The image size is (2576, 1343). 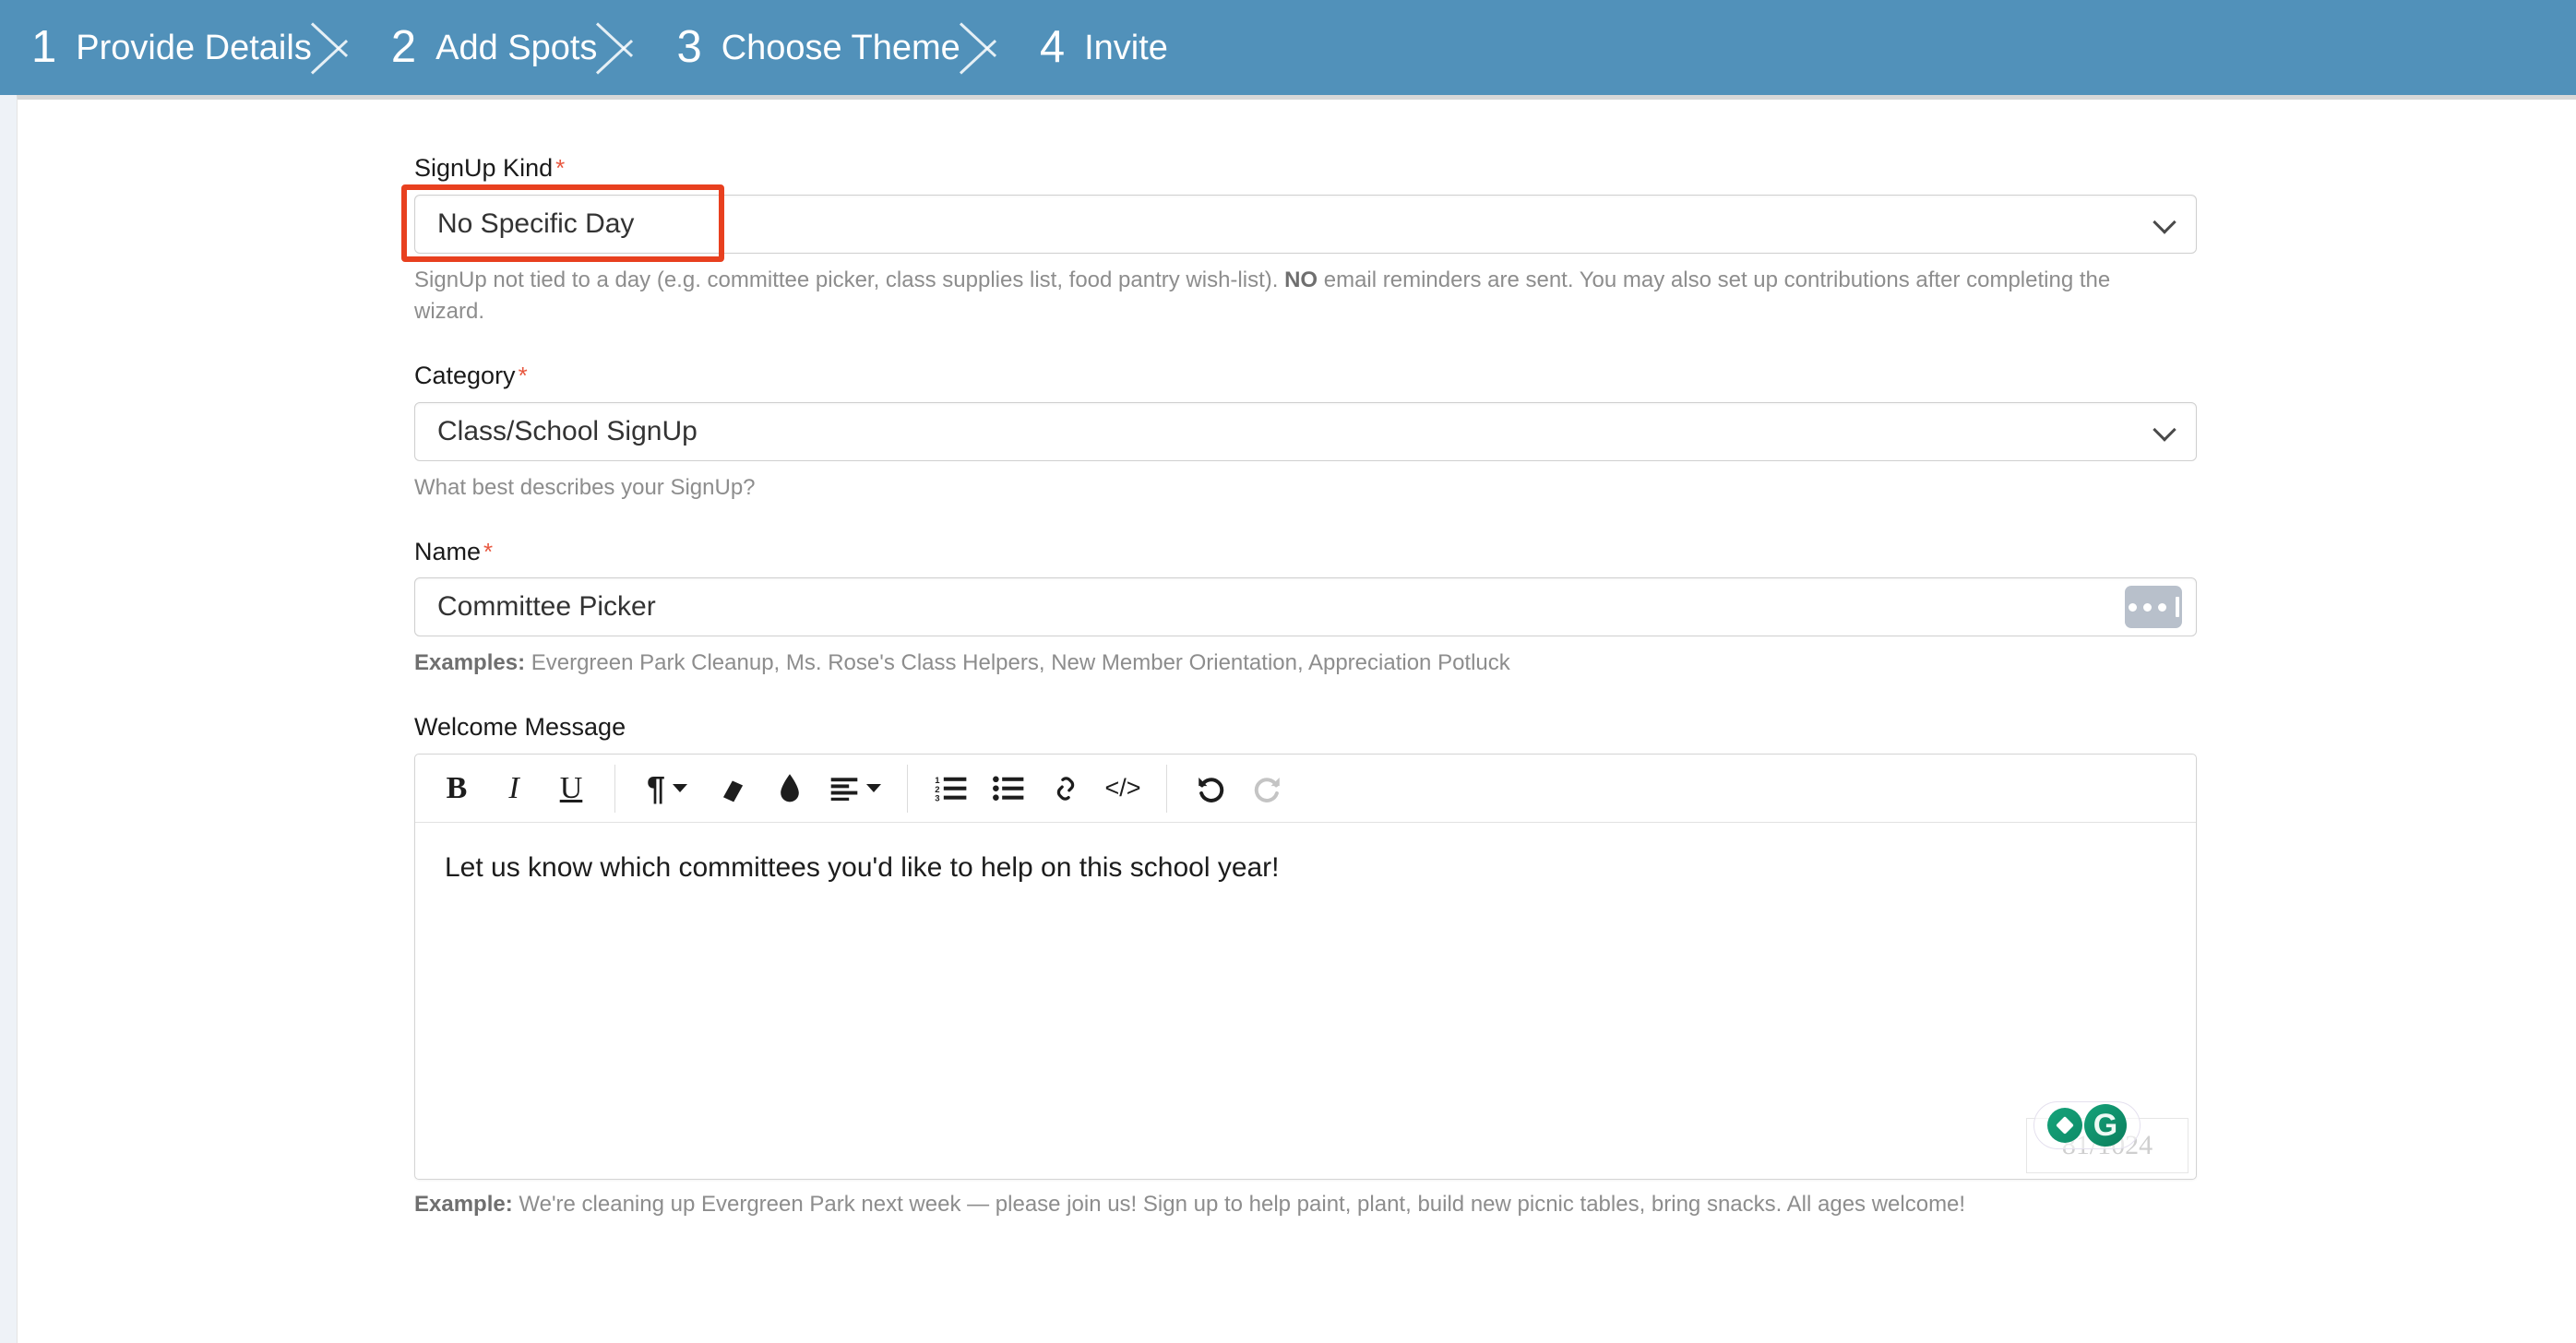 What do you see at coordinates (560, 168) in the screenshot?
I see `signup-kind-required-asterisk: *` at bounding box center [560, 168].